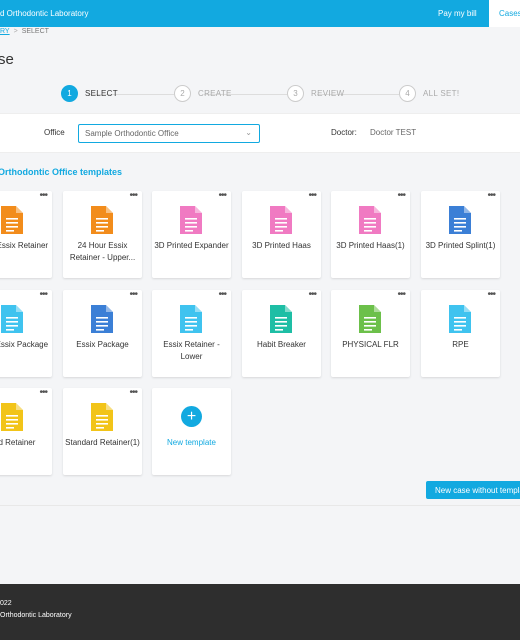 The image size is (520, 640). I want to click on template-name: Standard Retainer(1), so click(102, 442).